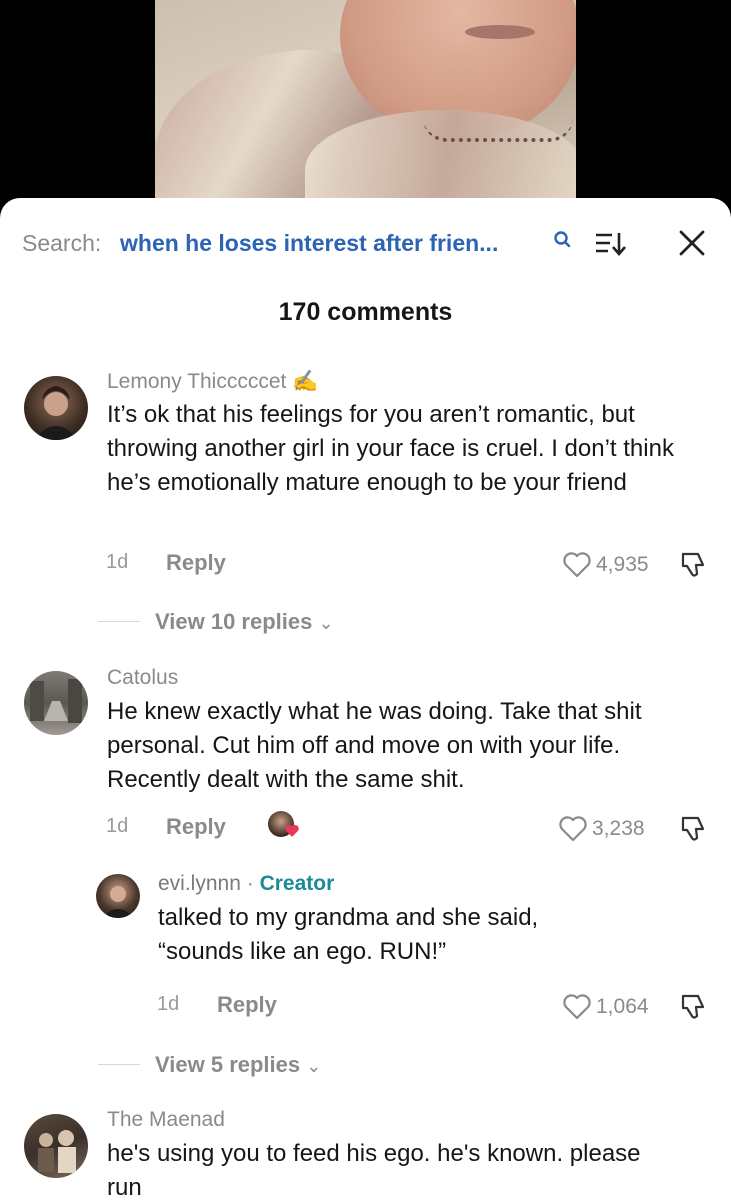  Describe the element at coordinates (292, 830) in the screenshot. I see `liked-heart-icon` at that location.